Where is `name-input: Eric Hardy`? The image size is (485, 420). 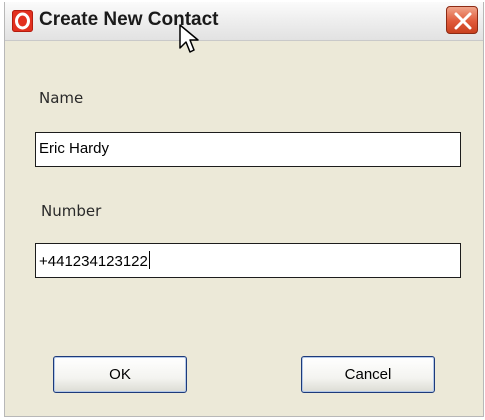 name-input: Eric Hardy is located at coordinates (248, 149).